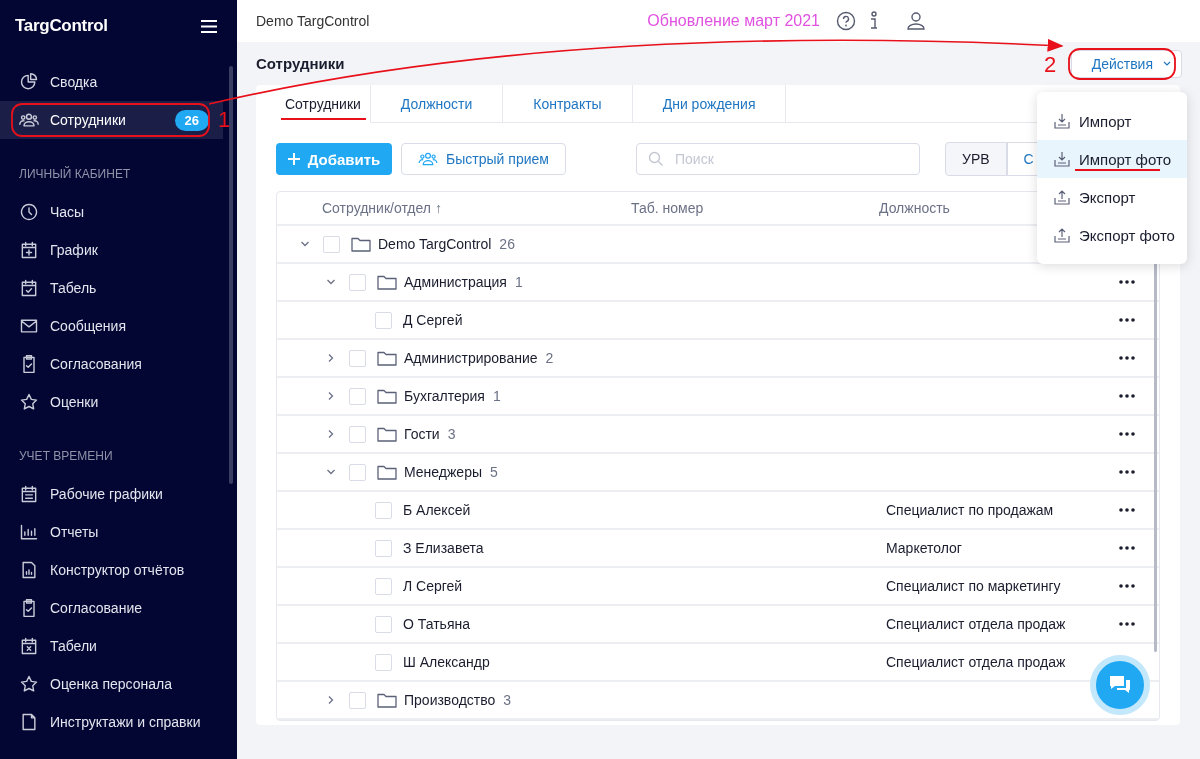  I want to click on section-heading: ЛИЧНЫЙ КАБИНЕТ, so click(75, 174).